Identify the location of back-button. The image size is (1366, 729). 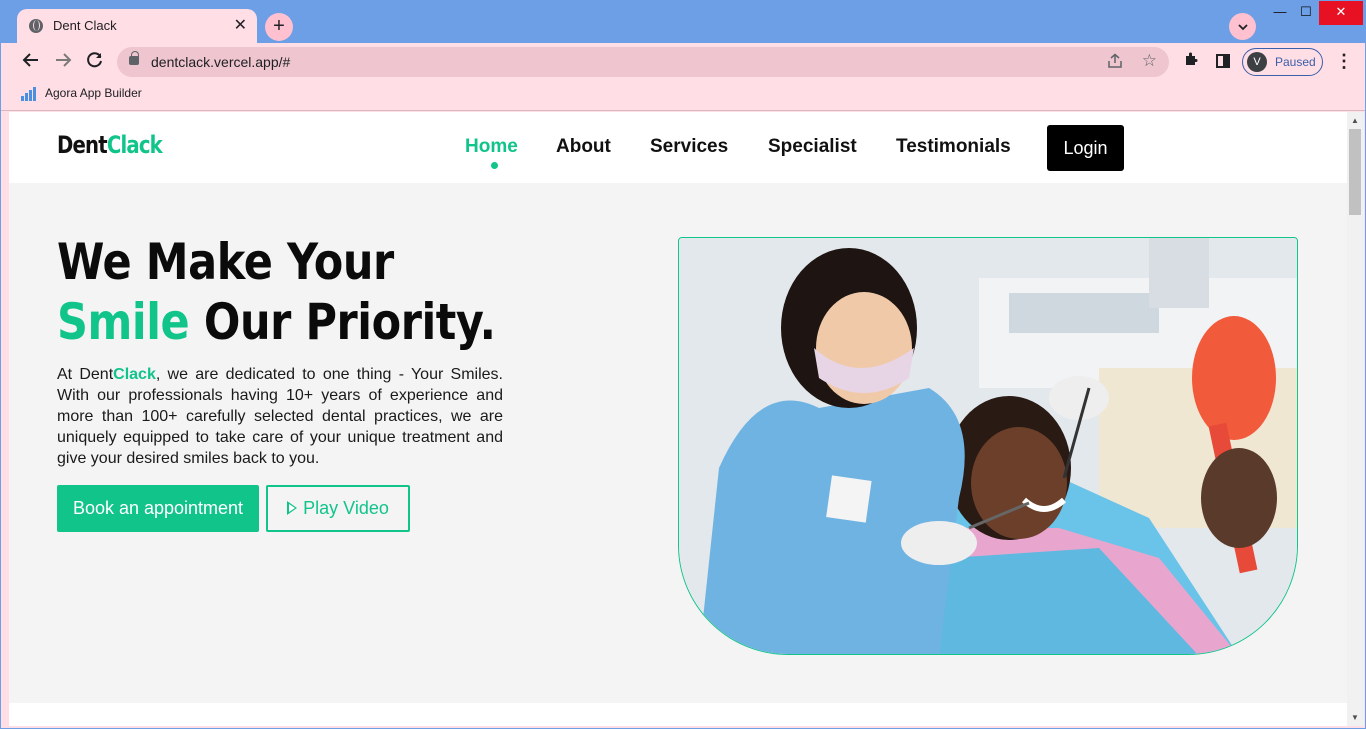
(31, 62).